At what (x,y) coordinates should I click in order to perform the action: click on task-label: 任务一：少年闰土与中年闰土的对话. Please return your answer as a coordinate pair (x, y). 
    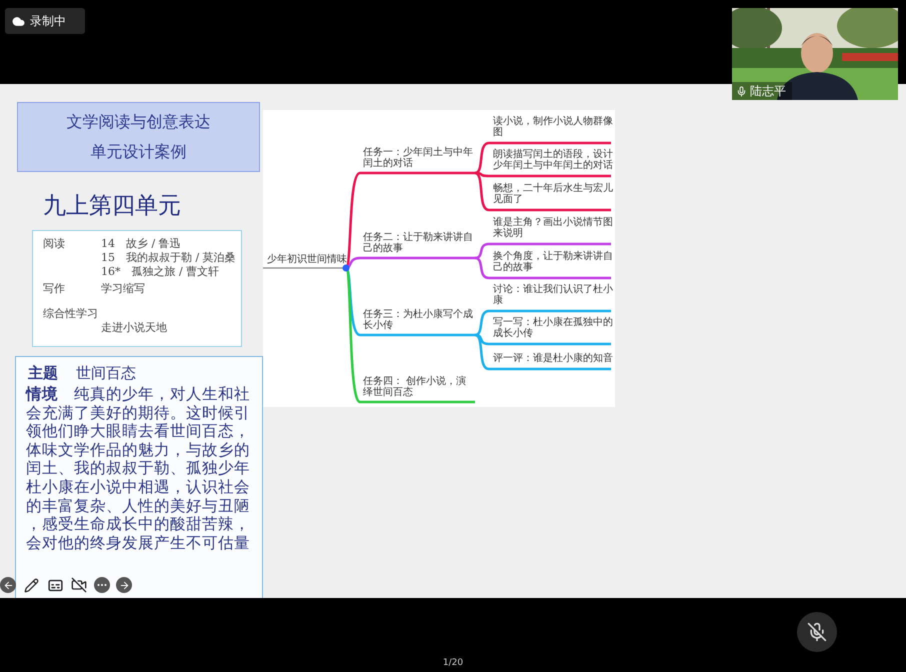
    Looking at the image, I should click on (418, 158).